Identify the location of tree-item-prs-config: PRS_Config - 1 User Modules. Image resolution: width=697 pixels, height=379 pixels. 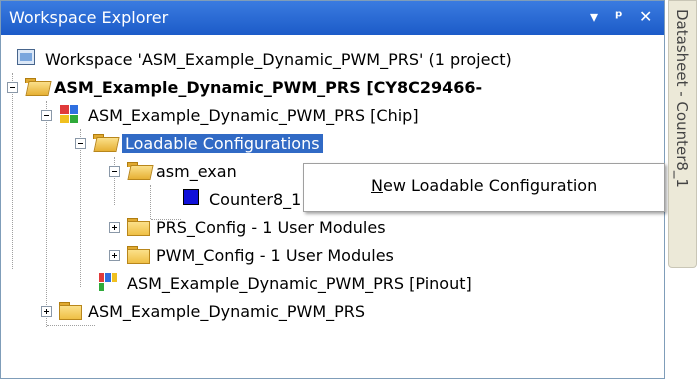
(247, 227).